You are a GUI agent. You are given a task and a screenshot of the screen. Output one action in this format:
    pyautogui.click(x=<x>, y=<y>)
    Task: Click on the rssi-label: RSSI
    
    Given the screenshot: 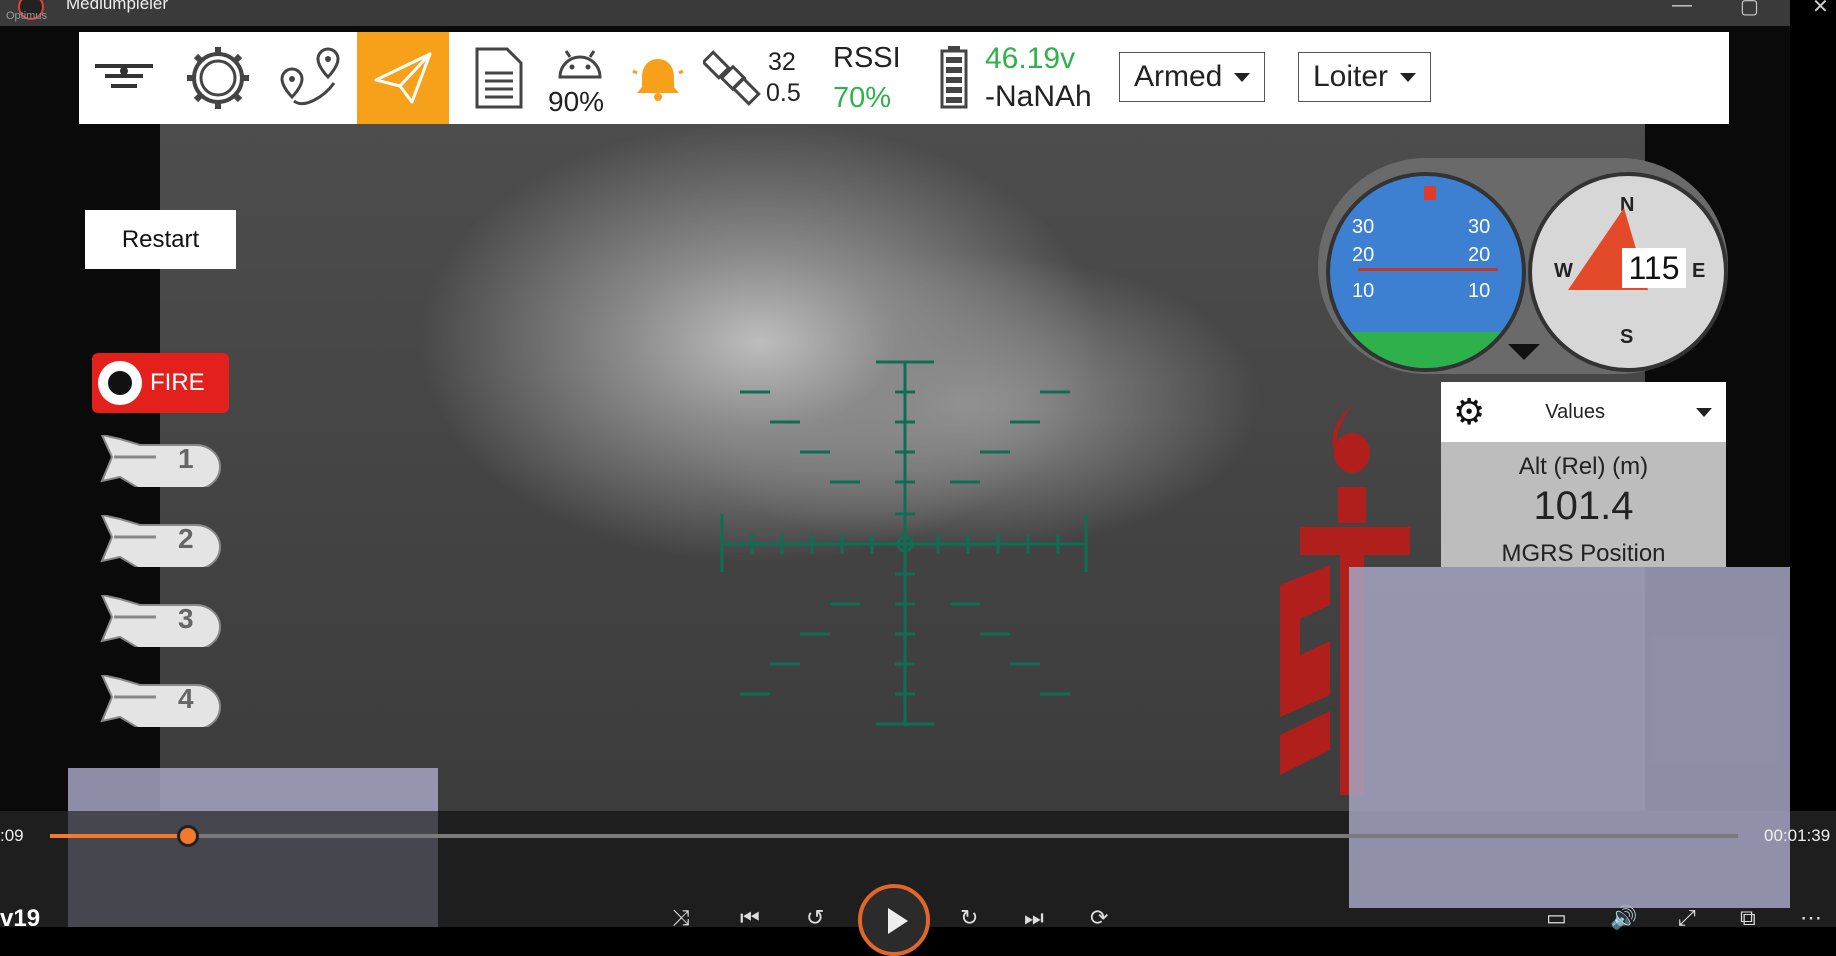 What is the action you would take?
    pyautogui.click(x=867, y=58)
    